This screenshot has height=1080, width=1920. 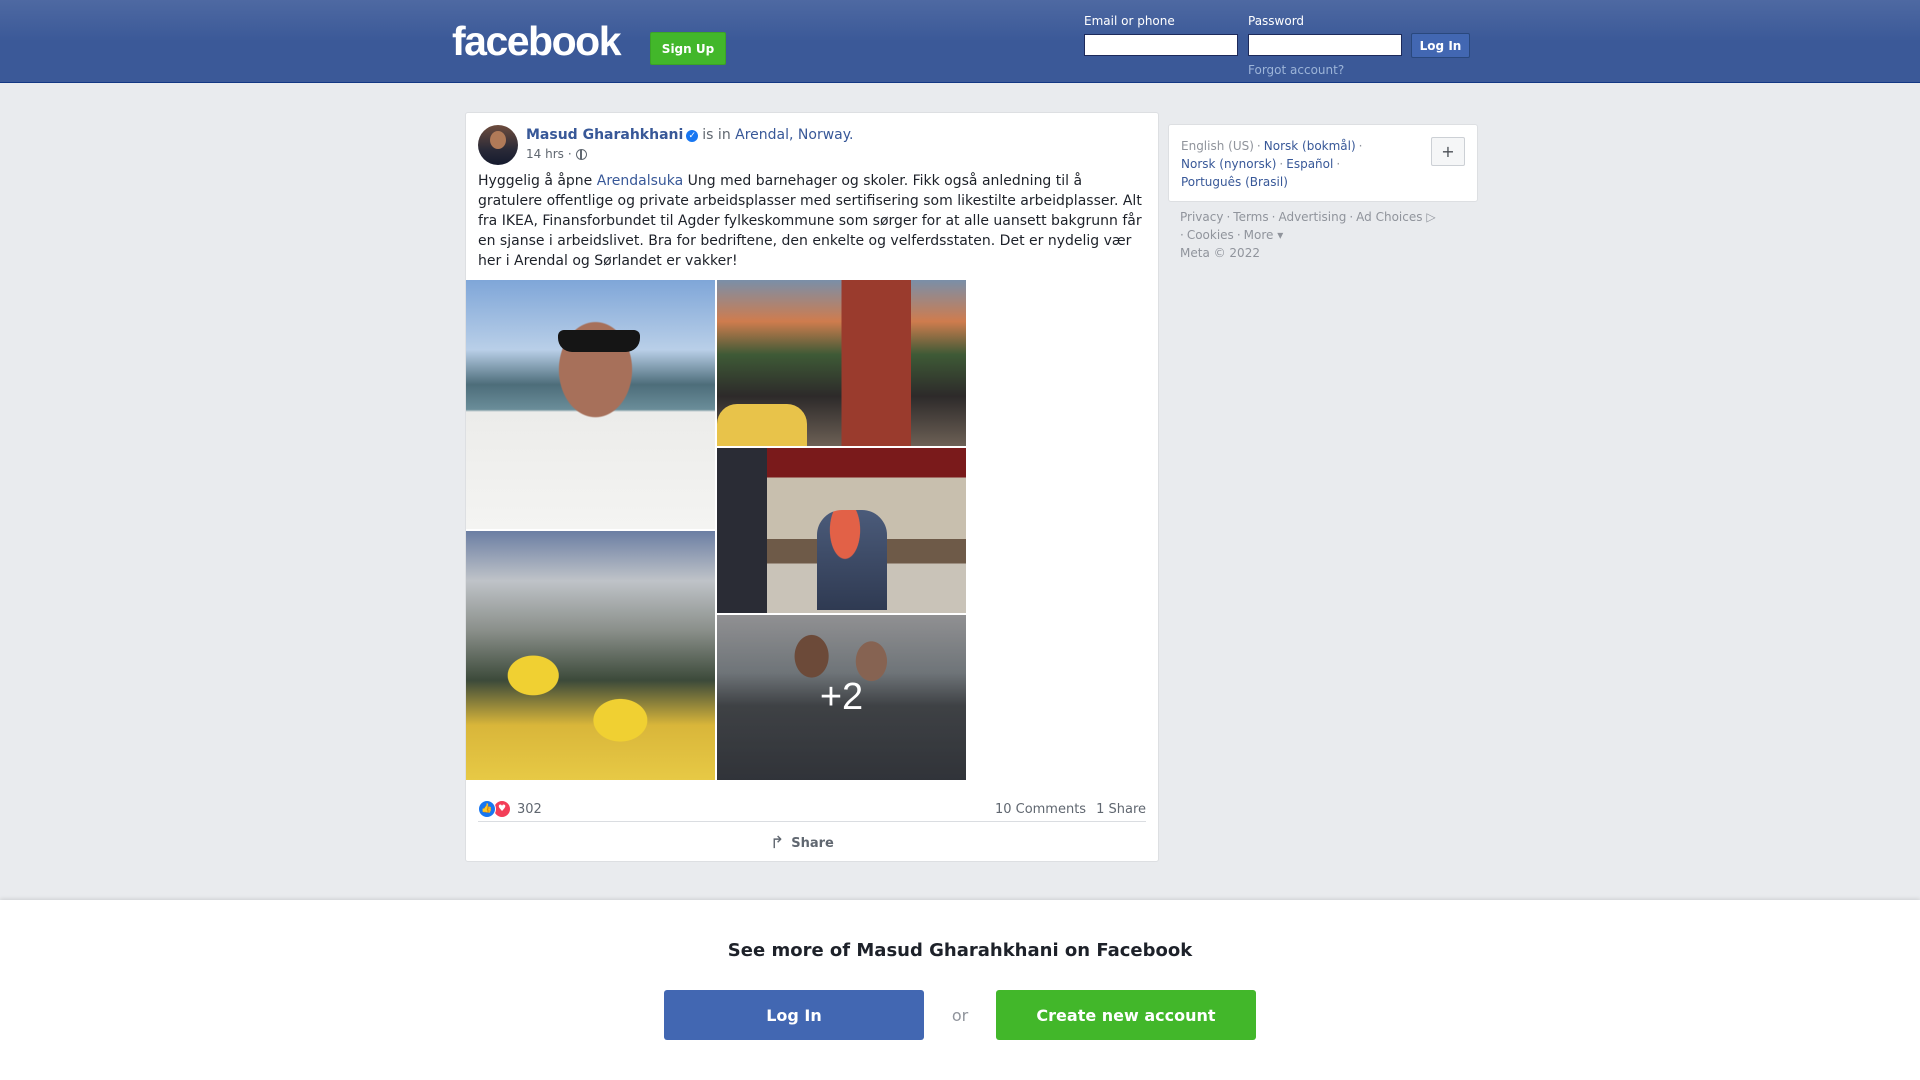 I want to click on reactions-summary: 👍 ♥ 302, so click(x=510, y=809).